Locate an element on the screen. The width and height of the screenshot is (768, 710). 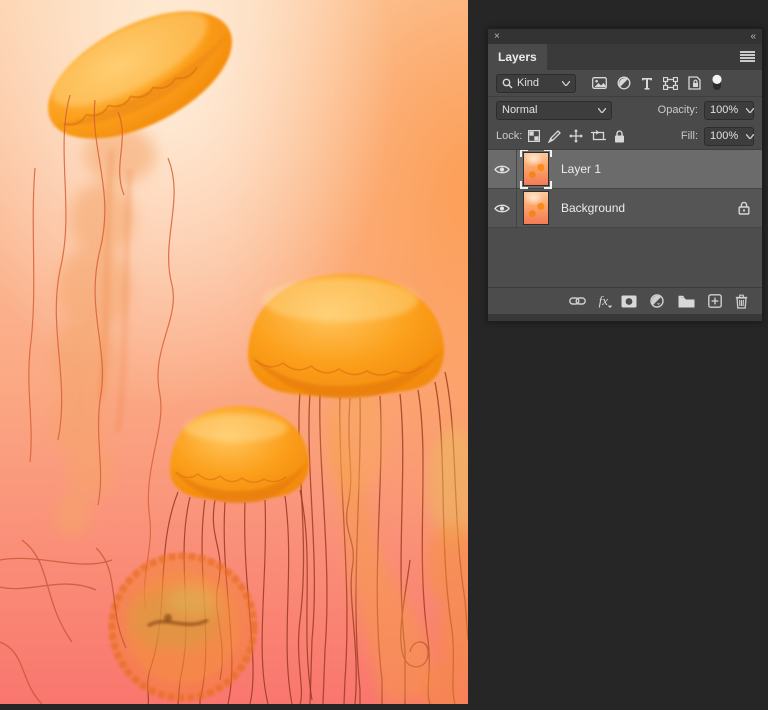
lock-transparency-icon is located at coordinates (534, 136).